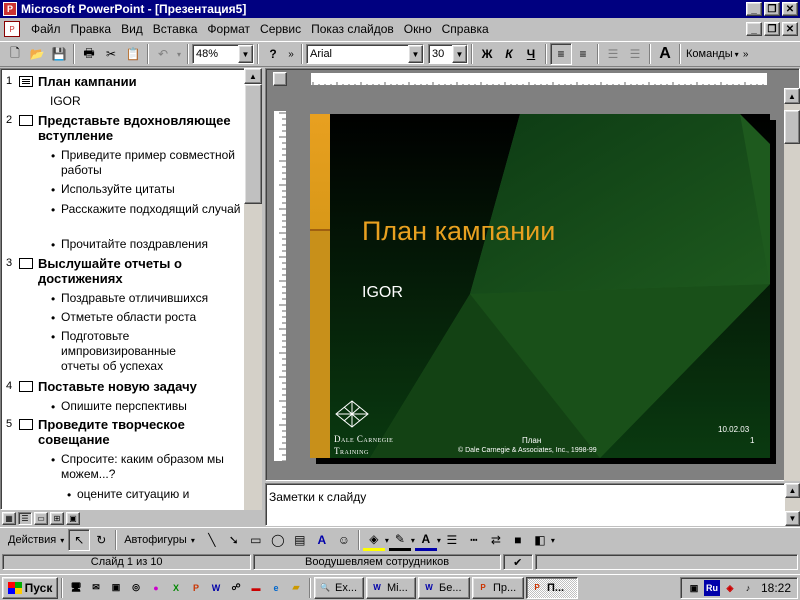  I want to click on outline-bullet: Поздравьте отличившихся, so click(155, 298).